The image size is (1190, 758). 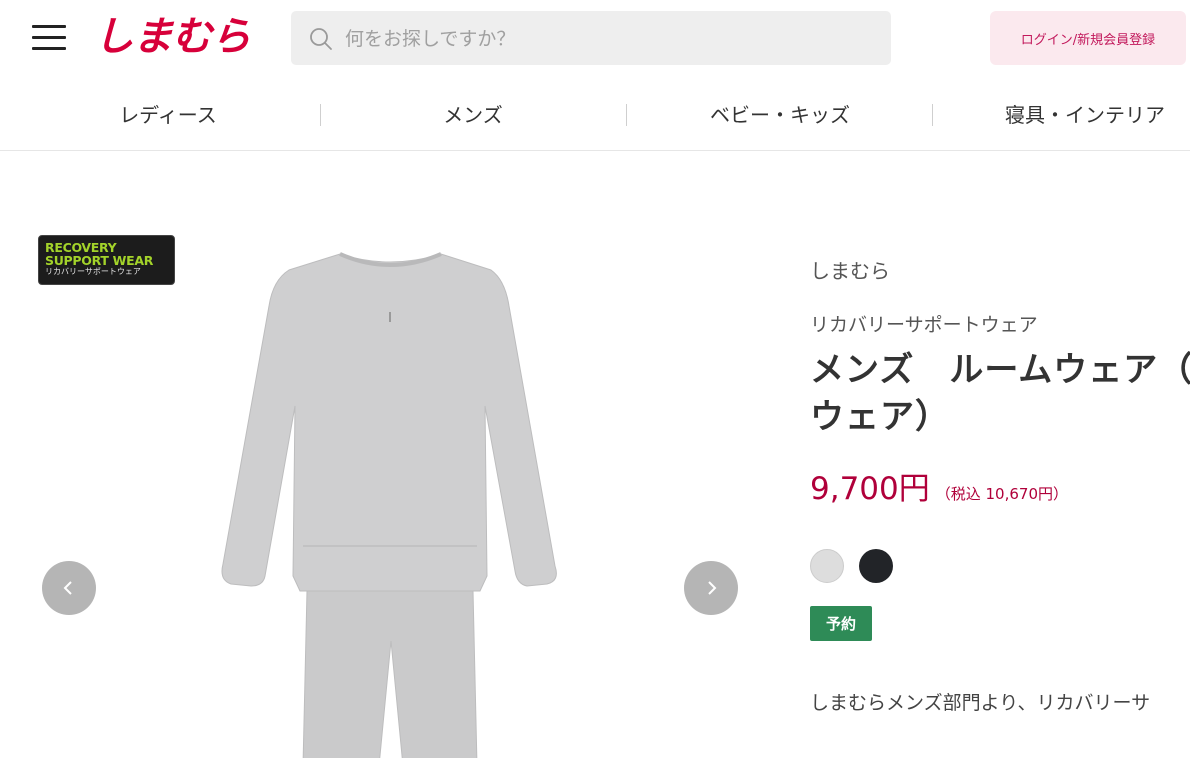 I want to click on product-title-line-1: メンズ ルームウェア（, so click(x=1000, y=370).